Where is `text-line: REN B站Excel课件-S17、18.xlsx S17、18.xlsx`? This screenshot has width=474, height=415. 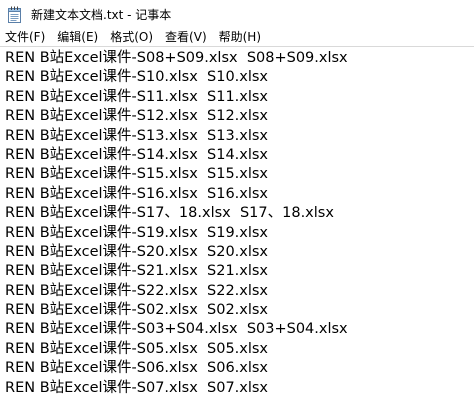
text-line: REN B站Excel课件-S17、18.xlsx S17、18.xlsx is located at coordinates (169, 213).